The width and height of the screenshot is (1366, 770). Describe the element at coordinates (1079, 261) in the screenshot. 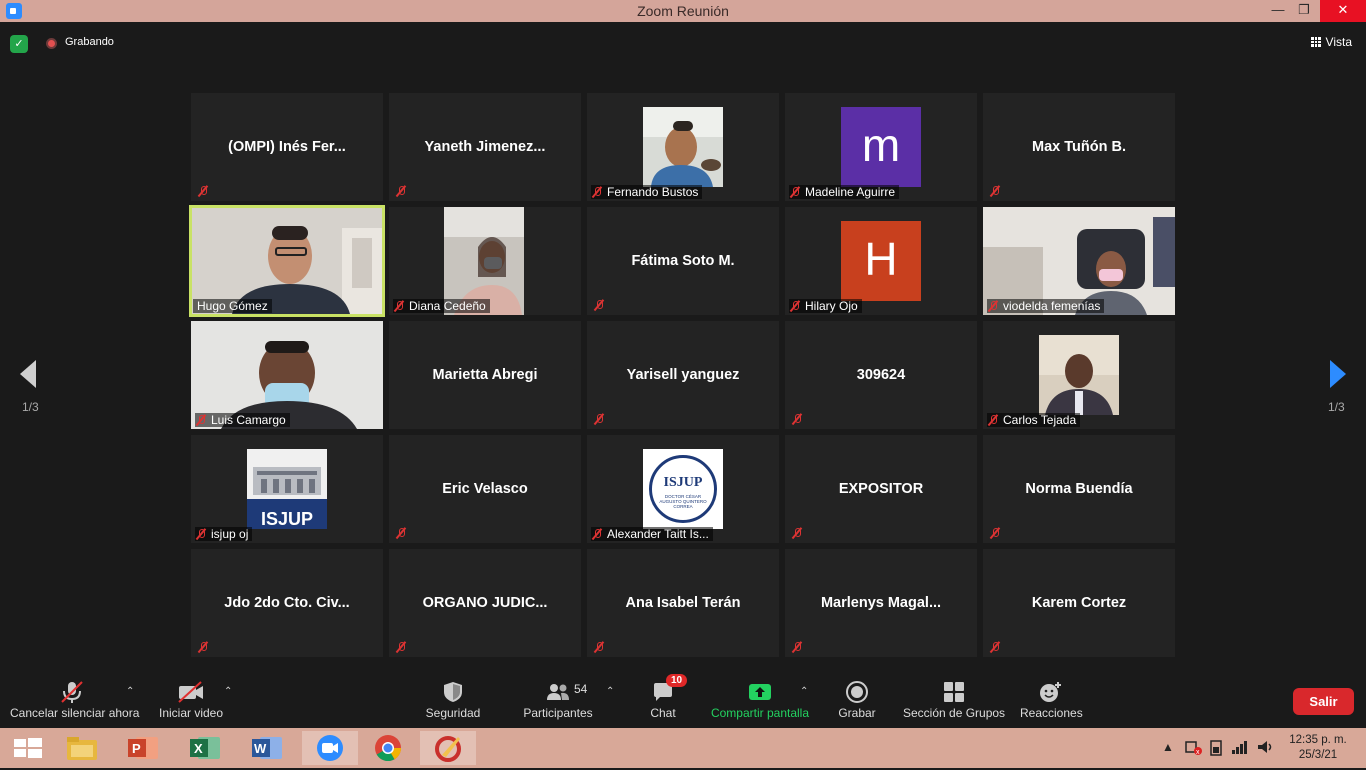

I see `video-tile: viodelda femenías` at that location.